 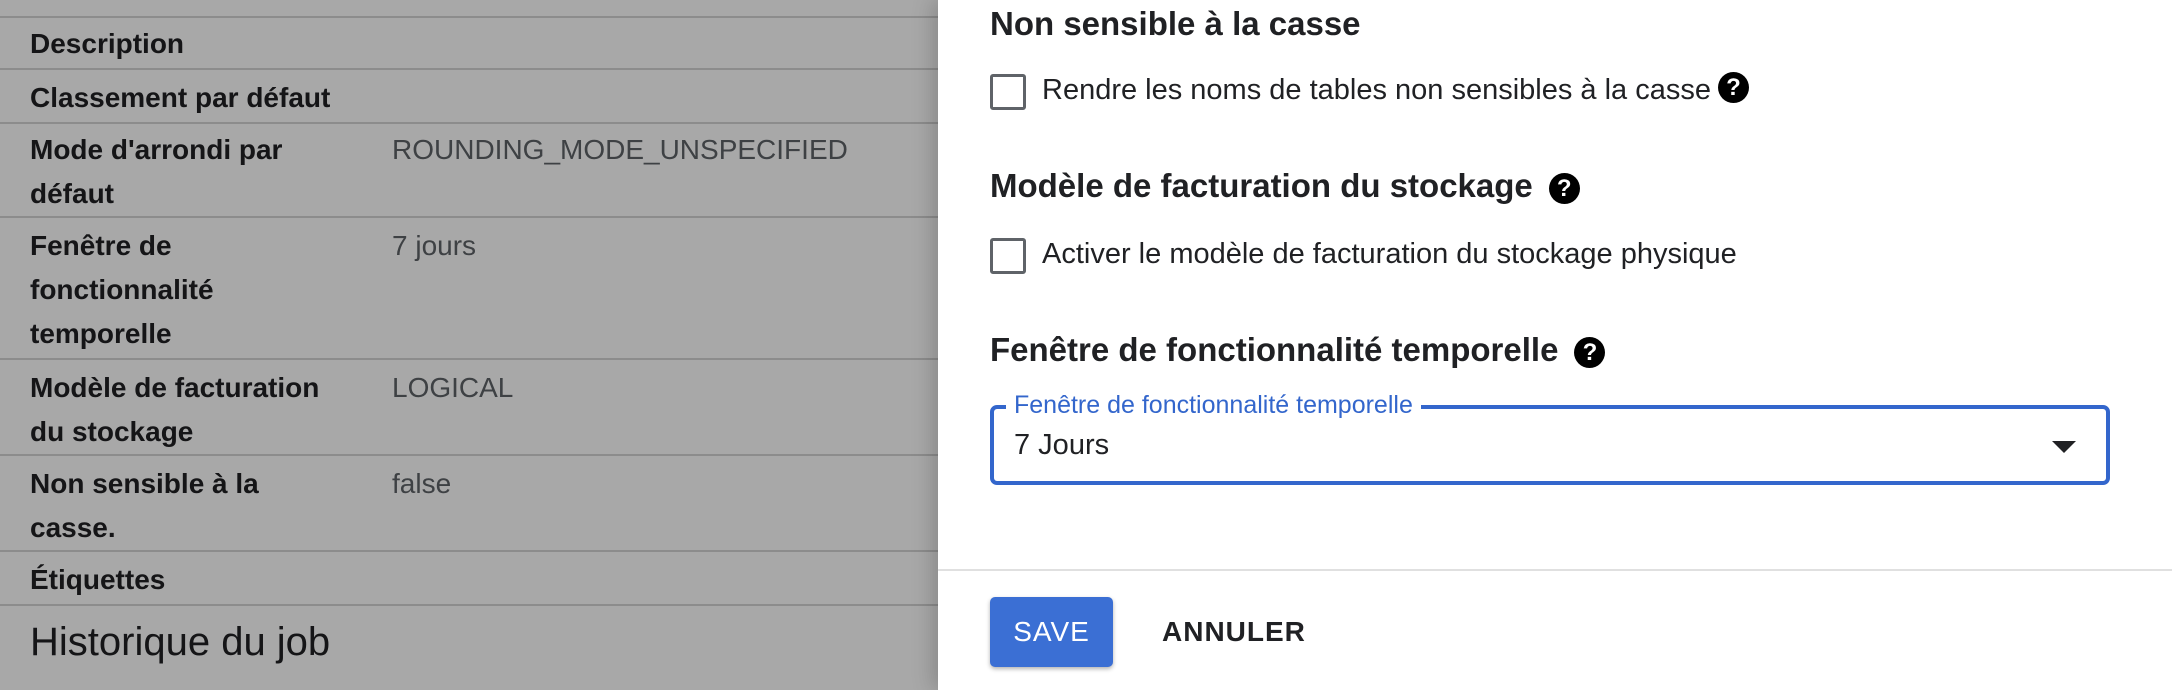 I want to click on time-travel-select-label: Fenêtre de fonctionnalité temporelle, so click(x=1213, y=405).